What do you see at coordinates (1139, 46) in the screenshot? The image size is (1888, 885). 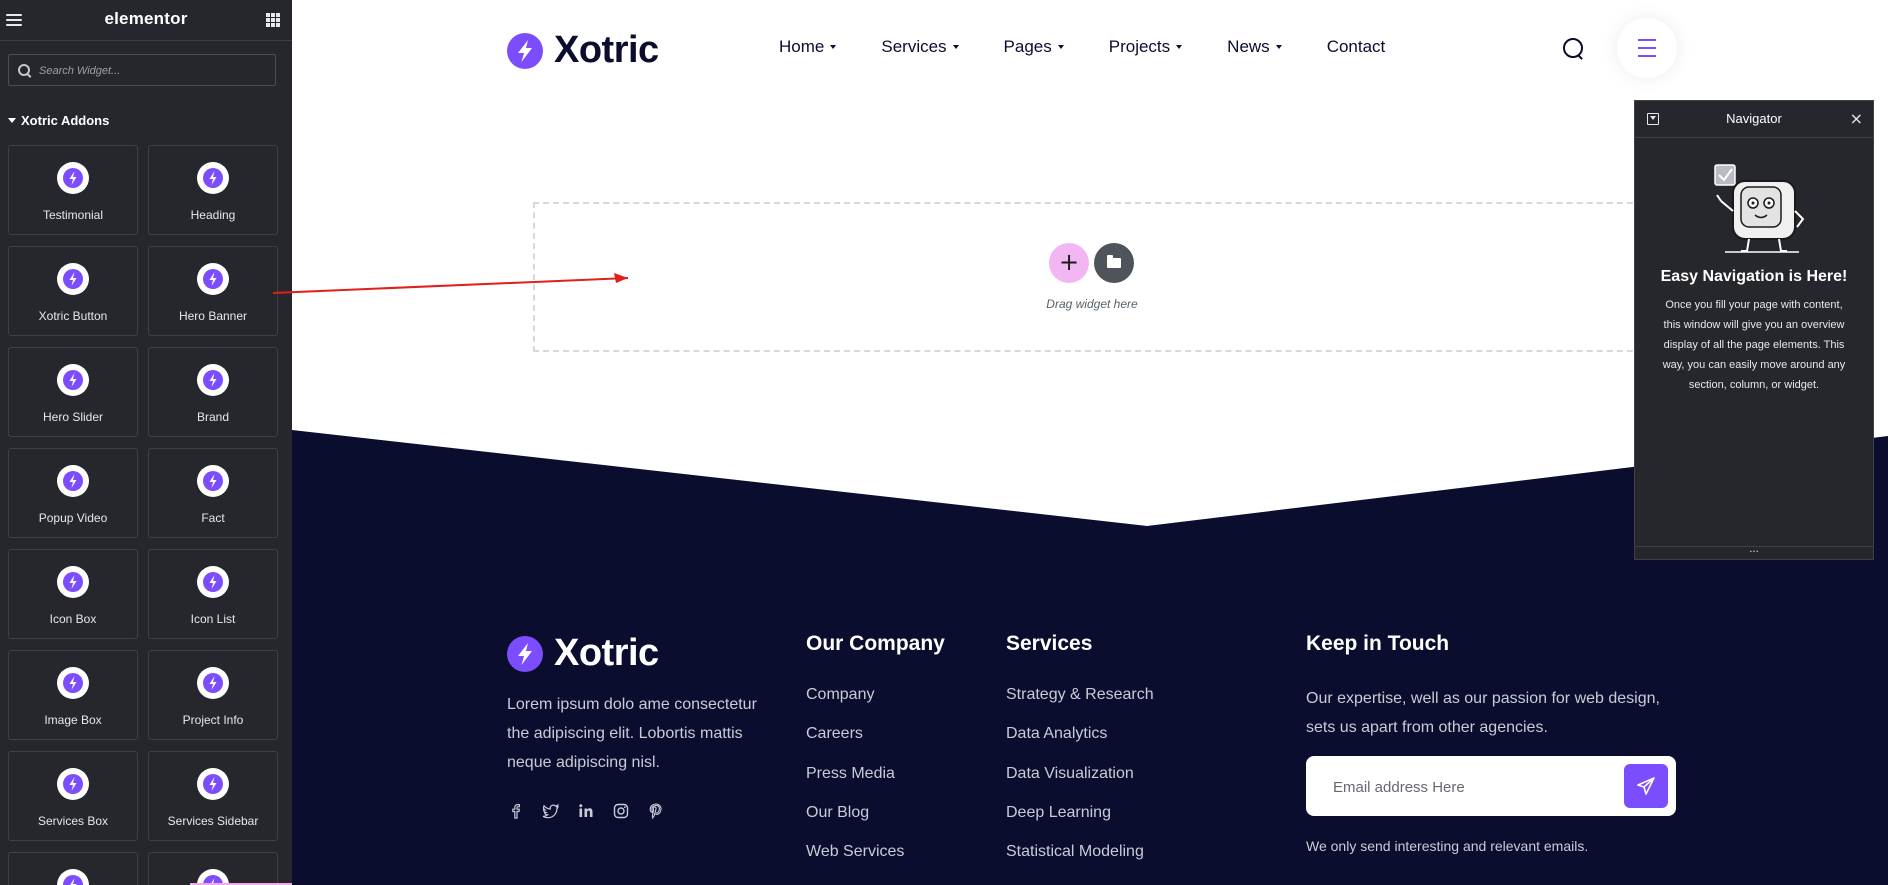 I see `nav-label: Projects` at bounding box center [1139, 46].